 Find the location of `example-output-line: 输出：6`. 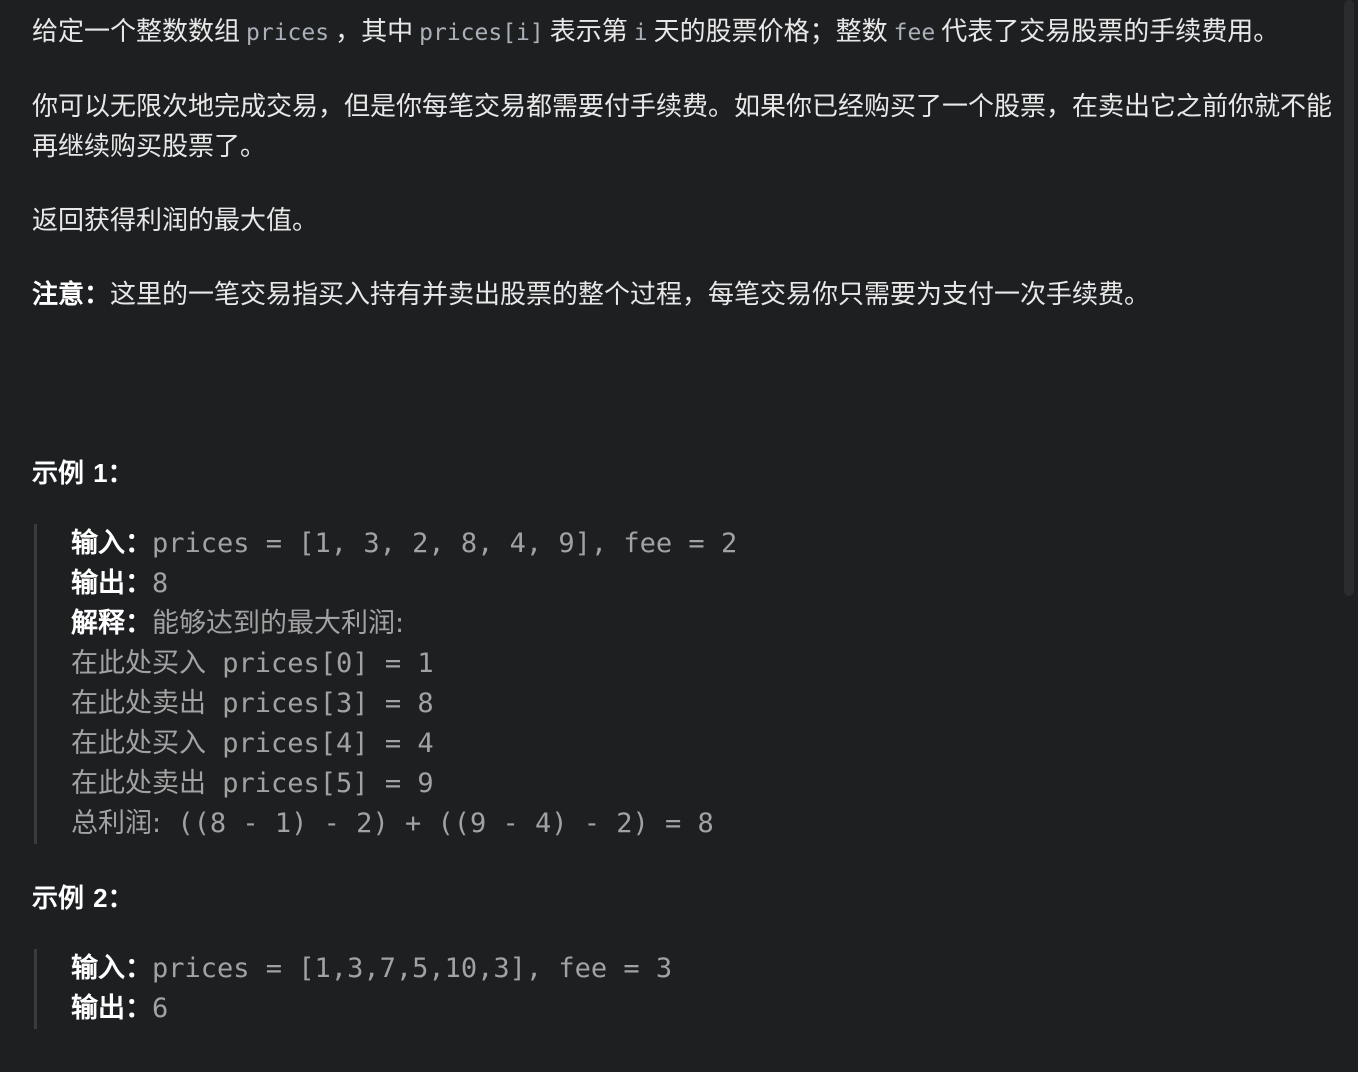

example-output-line: 输出：6 is located at coordinates (701, 1009).